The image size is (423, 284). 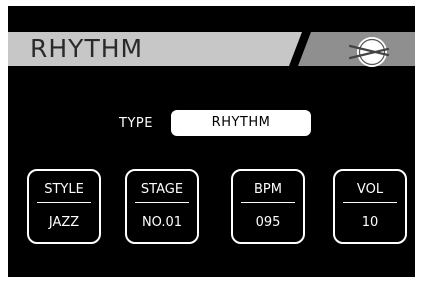 What do you see at coordinates (268, 206) in the screenshot?
I see `bpm-button: BPM 095` at bounding box center [268, 206].